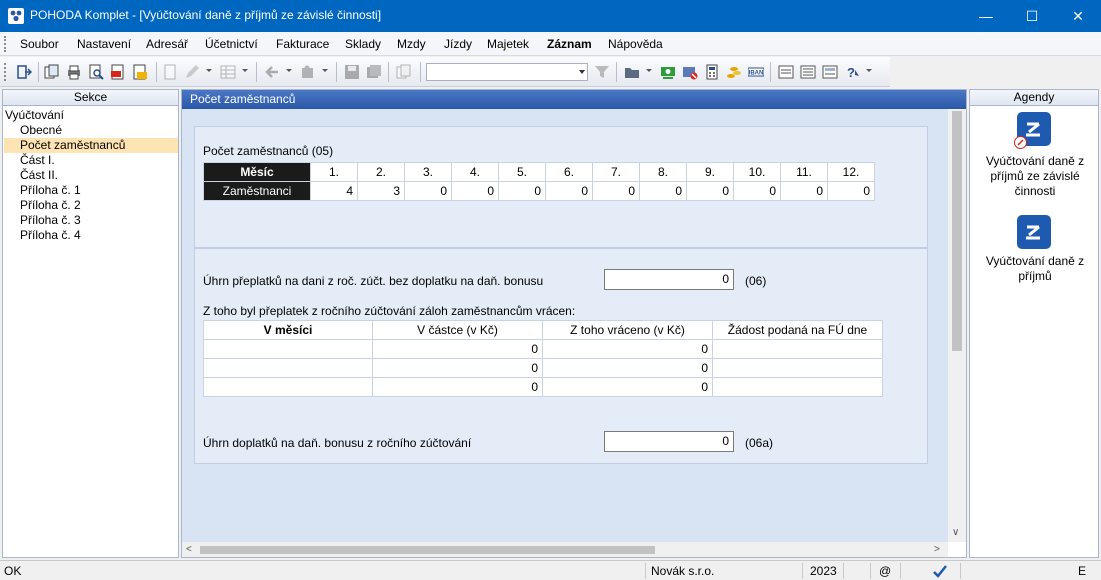 The width and height of the screenshot is (1101, 580). I want to click on menu-adresar: Adresář, so click(167, 44).